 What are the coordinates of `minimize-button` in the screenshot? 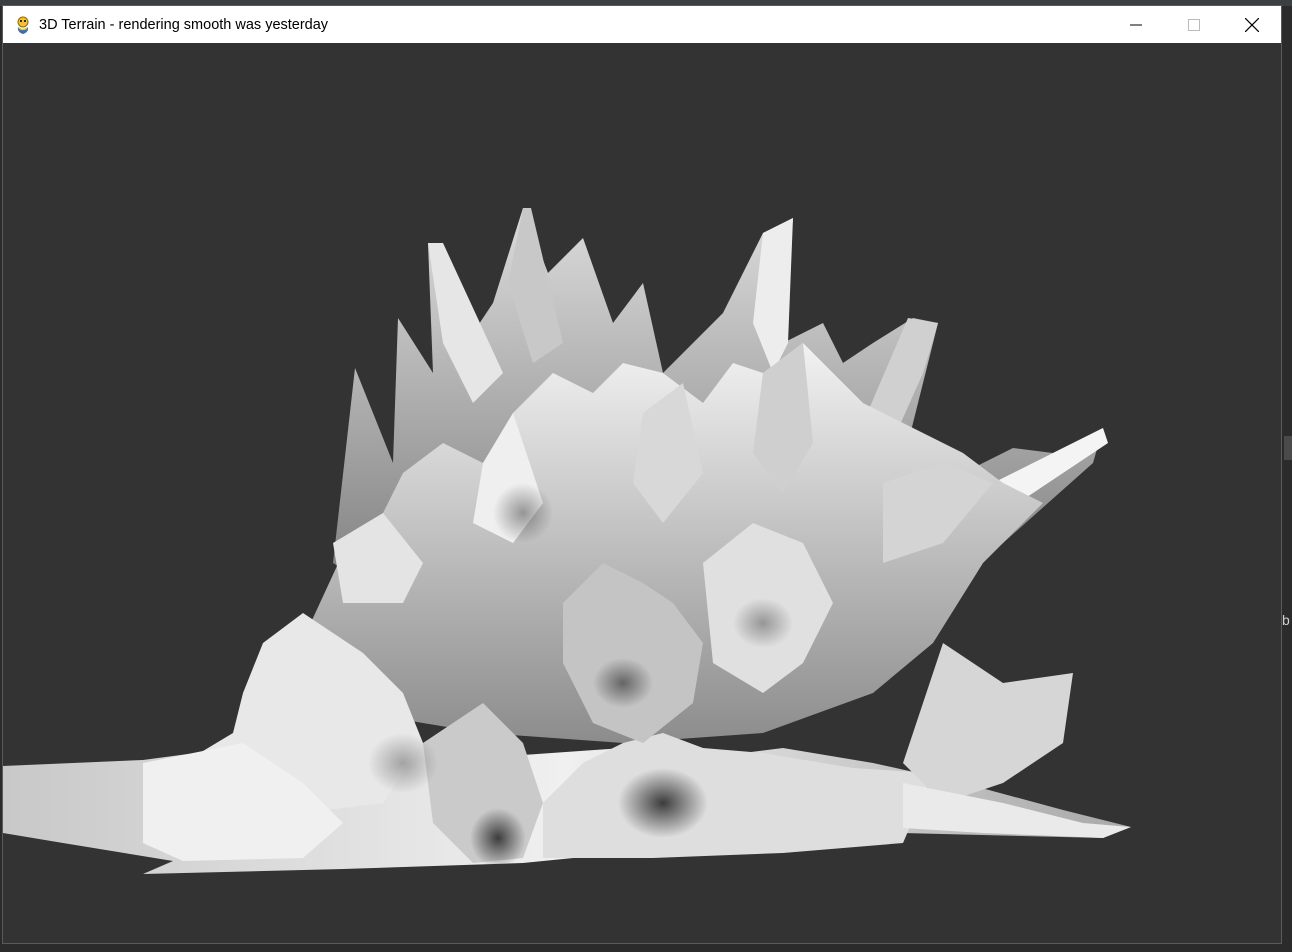 It's located at (1136, 24).